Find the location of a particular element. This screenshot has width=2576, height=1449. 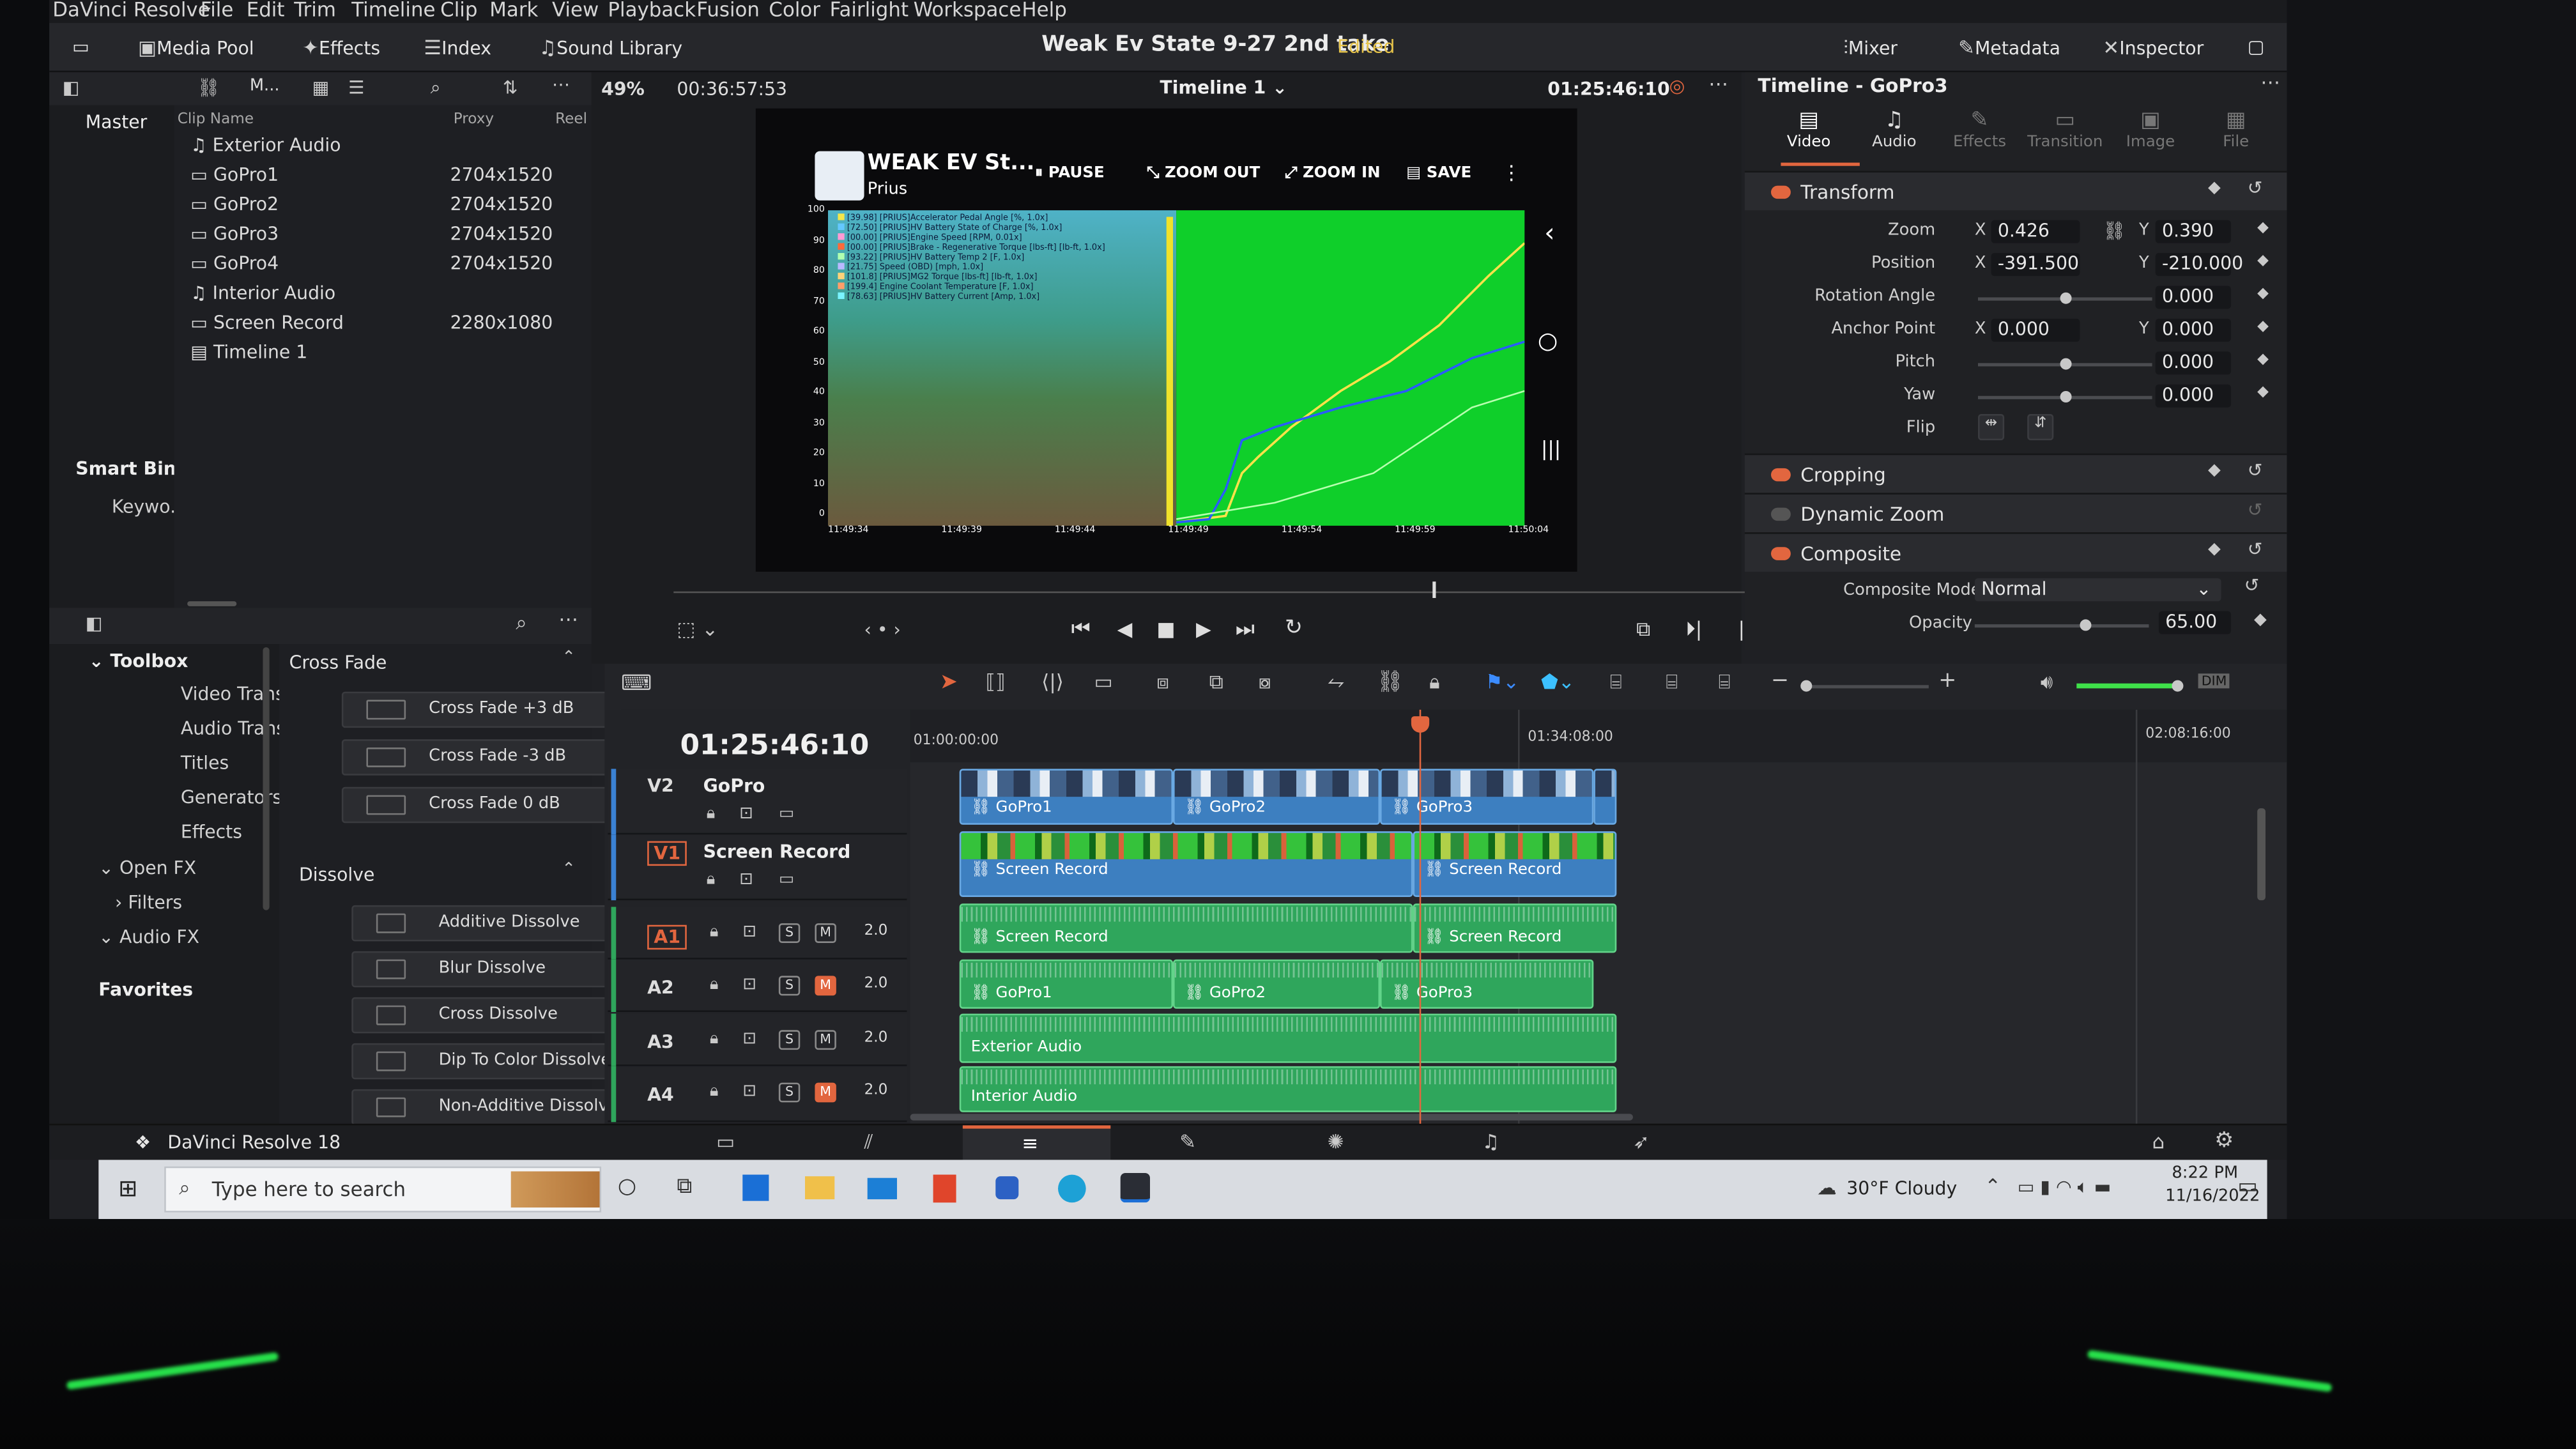

track-header-v2: V2 GoPro 🔒︎ ⊡ ▭ is located at coordinates (757, 802).